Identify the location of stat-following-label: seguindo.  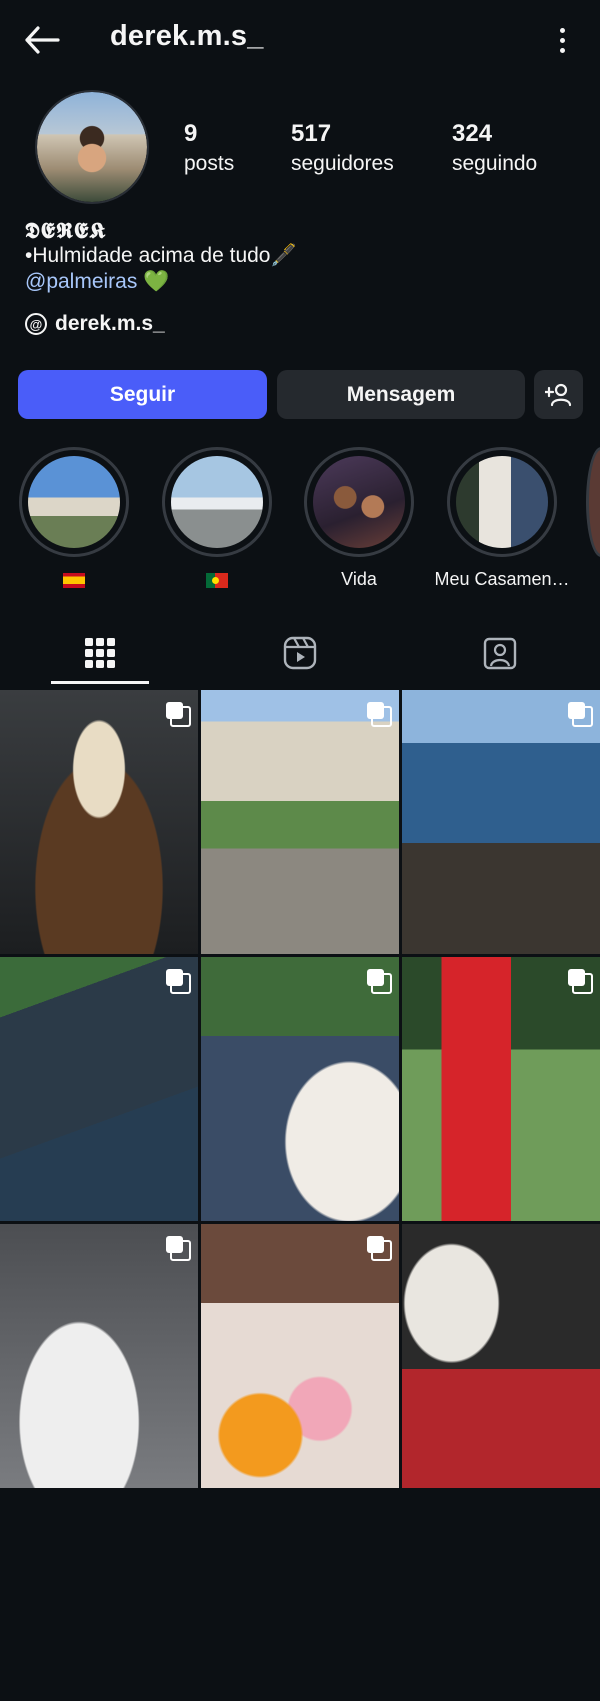
(495, 163).